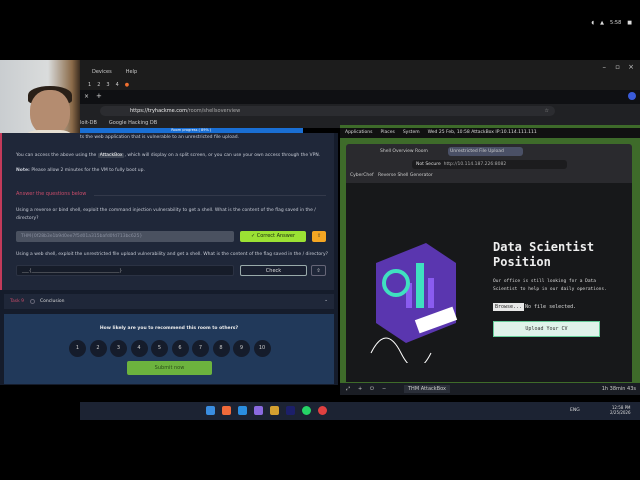  Describe the element at coordinates (388, 132) in the screenshot. I see `vm-menu-places: Places` at that location.